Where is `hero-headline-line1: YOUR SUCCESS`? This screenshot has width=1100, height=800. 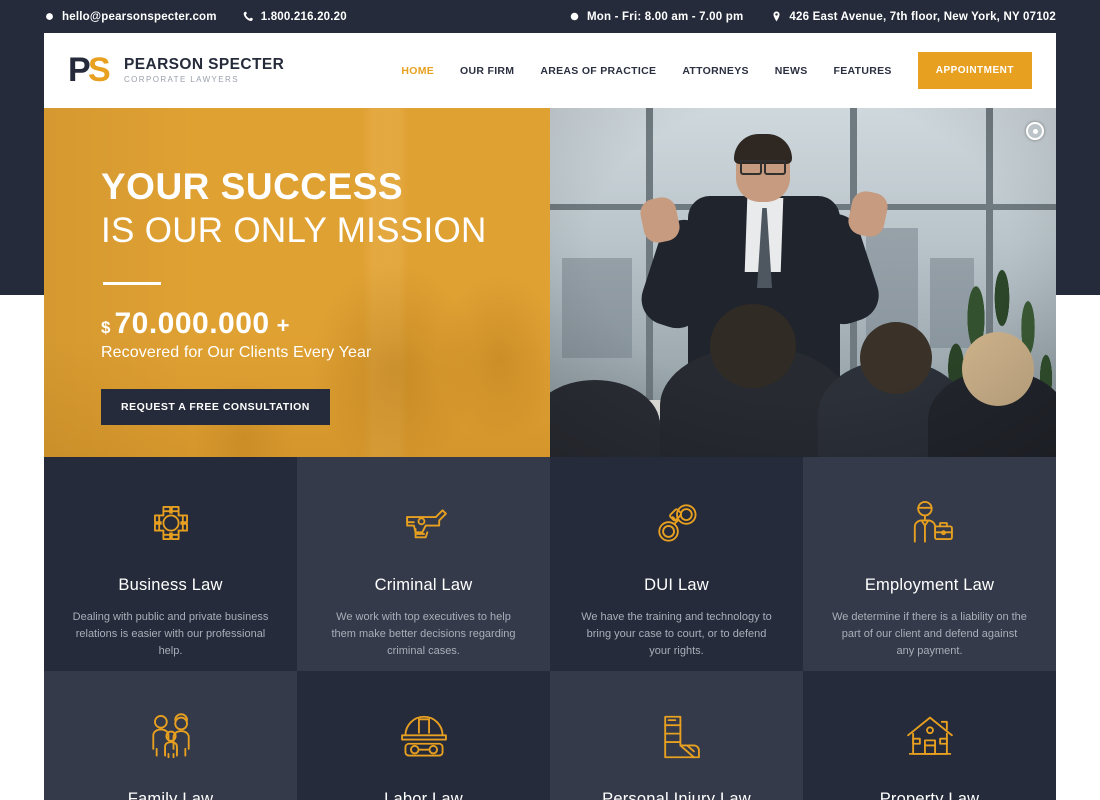
hero-headline-line1: YOUR SUCCESS is located at coordinates (252, 186).